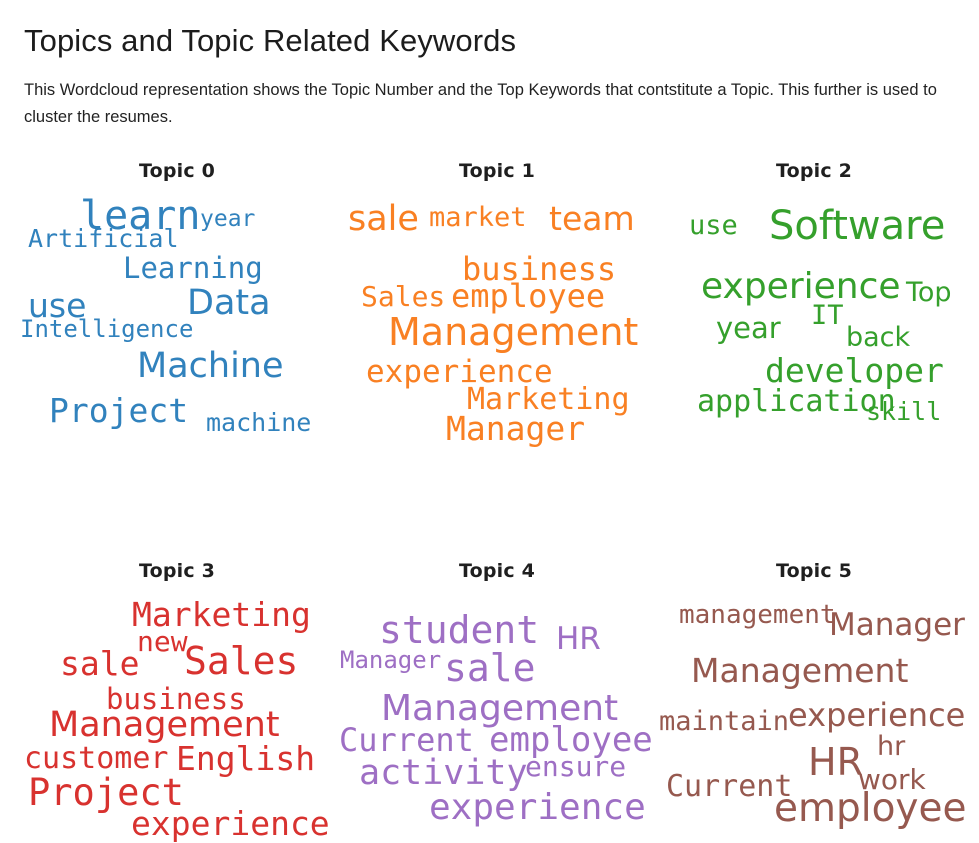  What do you see at coordinates (443, 773) in the screenshot?
I see `wordcloud-word: activity` at bounding box center [443, 773].